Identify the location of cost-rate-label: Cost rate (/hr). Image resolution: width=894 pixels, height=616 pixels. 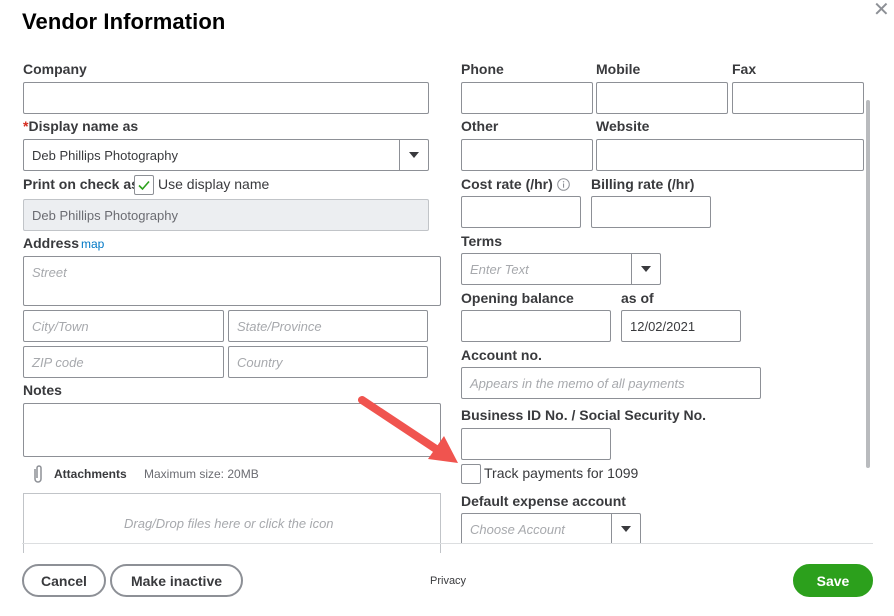
(507, 184).